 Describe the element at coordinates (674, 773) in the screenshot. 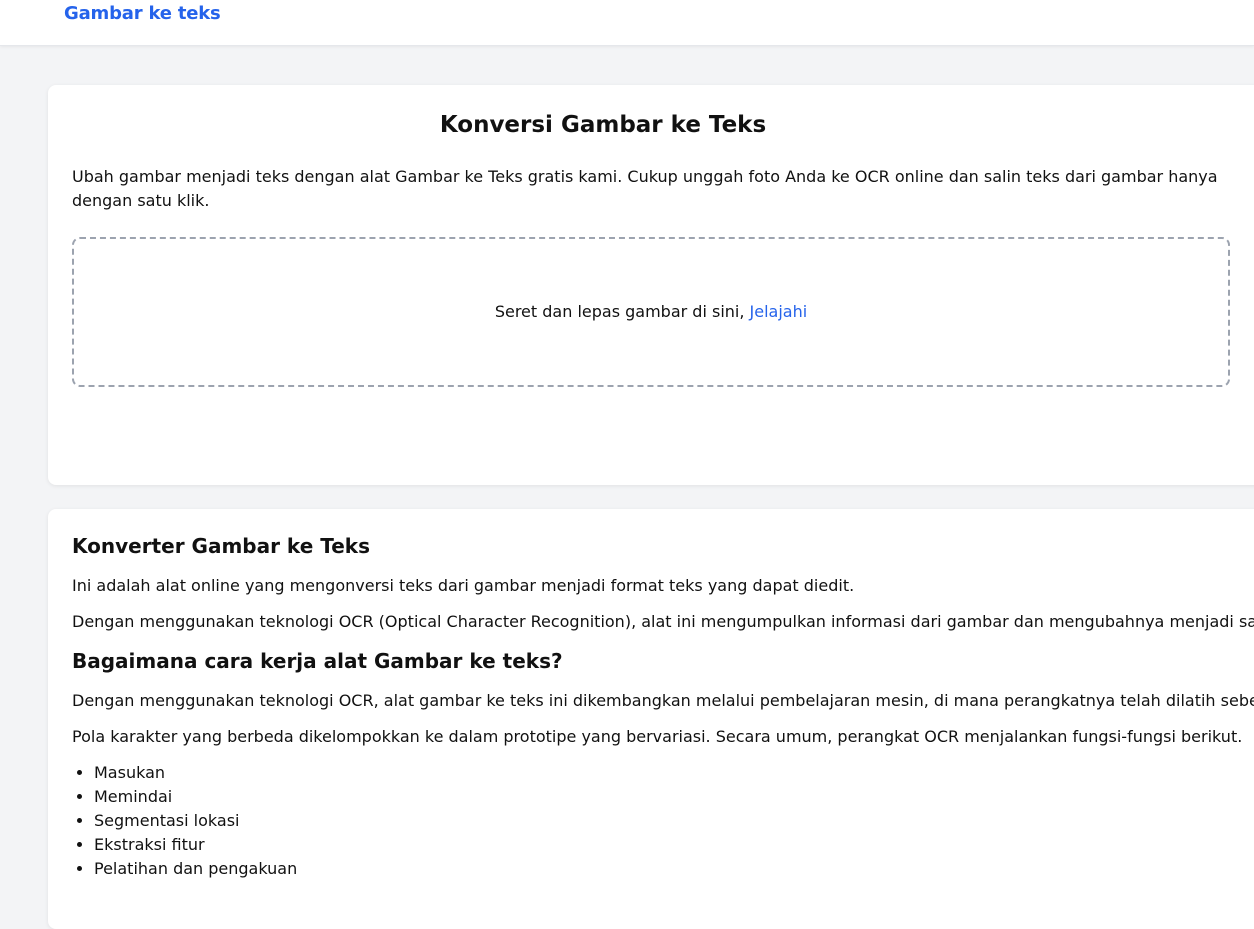

I see `list-item: Masukan` at that location.